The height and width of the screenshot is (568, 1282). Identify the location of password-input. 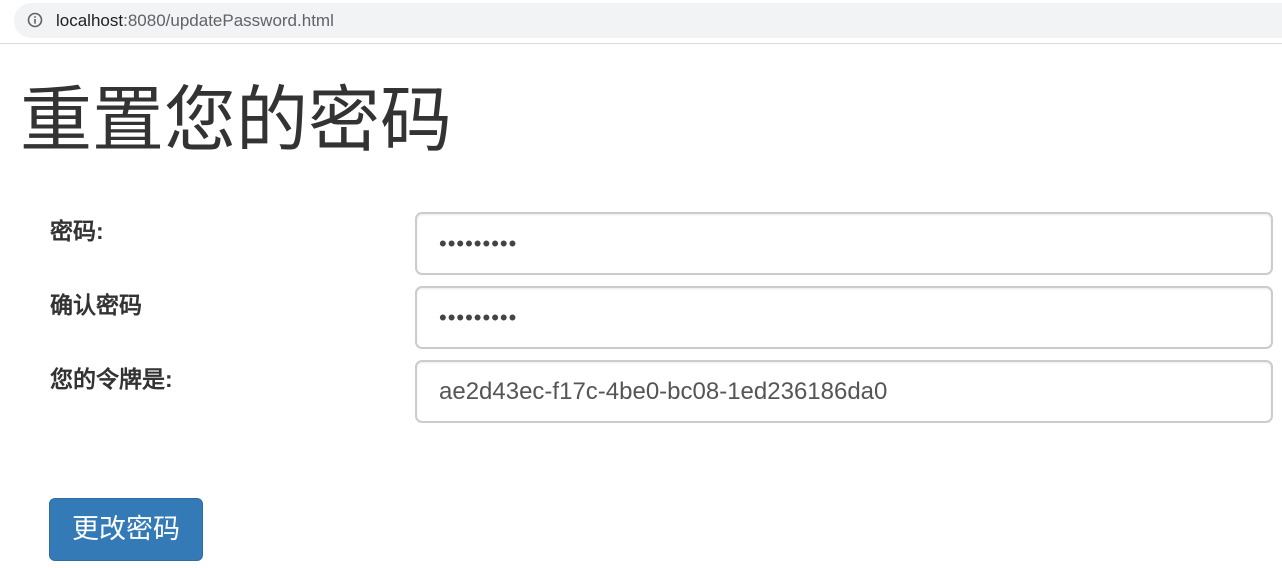
(844, 243).